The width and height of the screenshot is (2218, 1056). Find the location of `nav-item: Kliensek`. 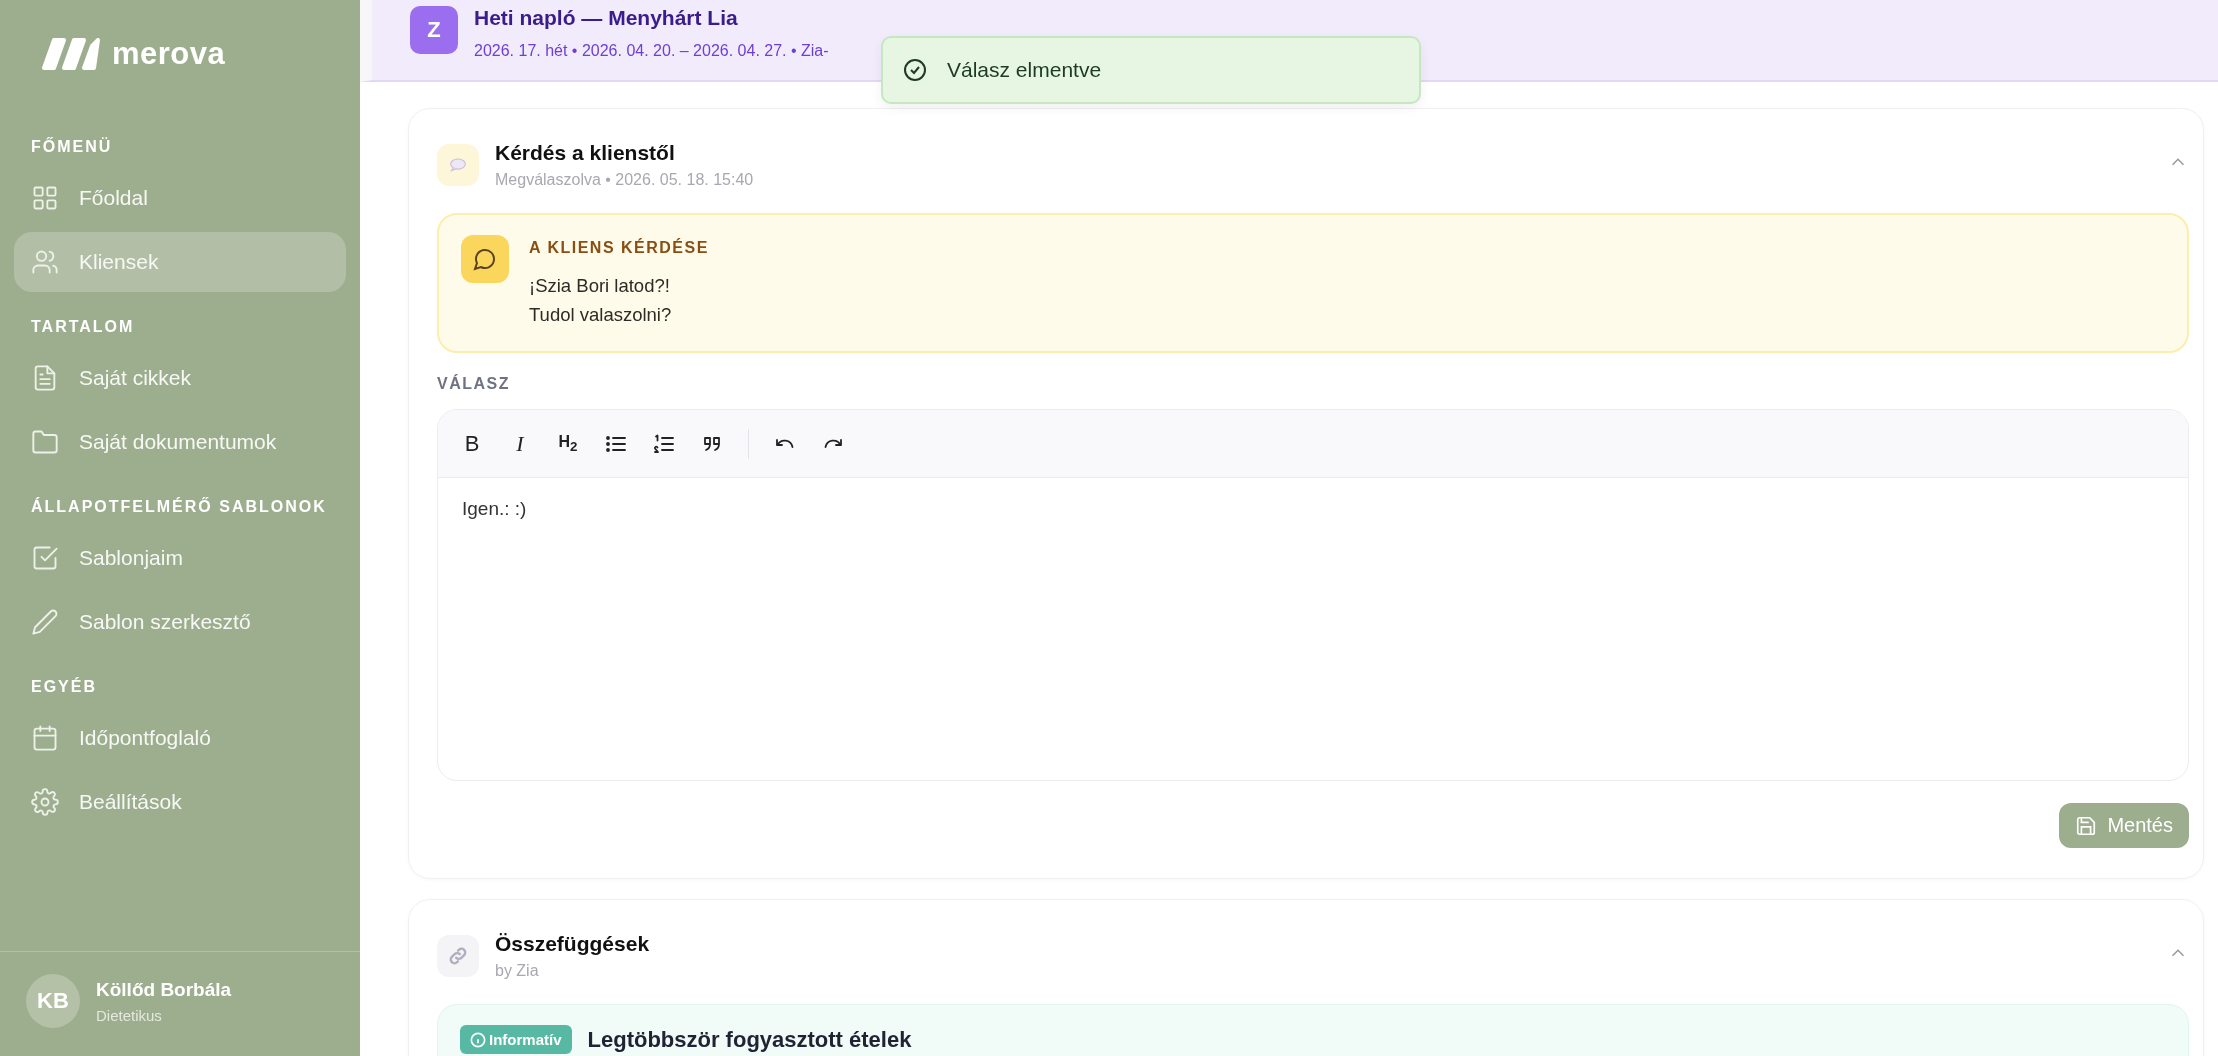

nav-item: Kliensek is located at coordinates (180, 262).